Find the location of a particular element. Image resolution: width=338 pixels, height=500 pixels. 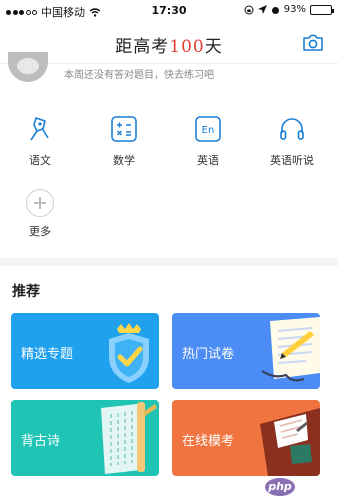

subject-more: 更多 is located at coordinates (40, 212).